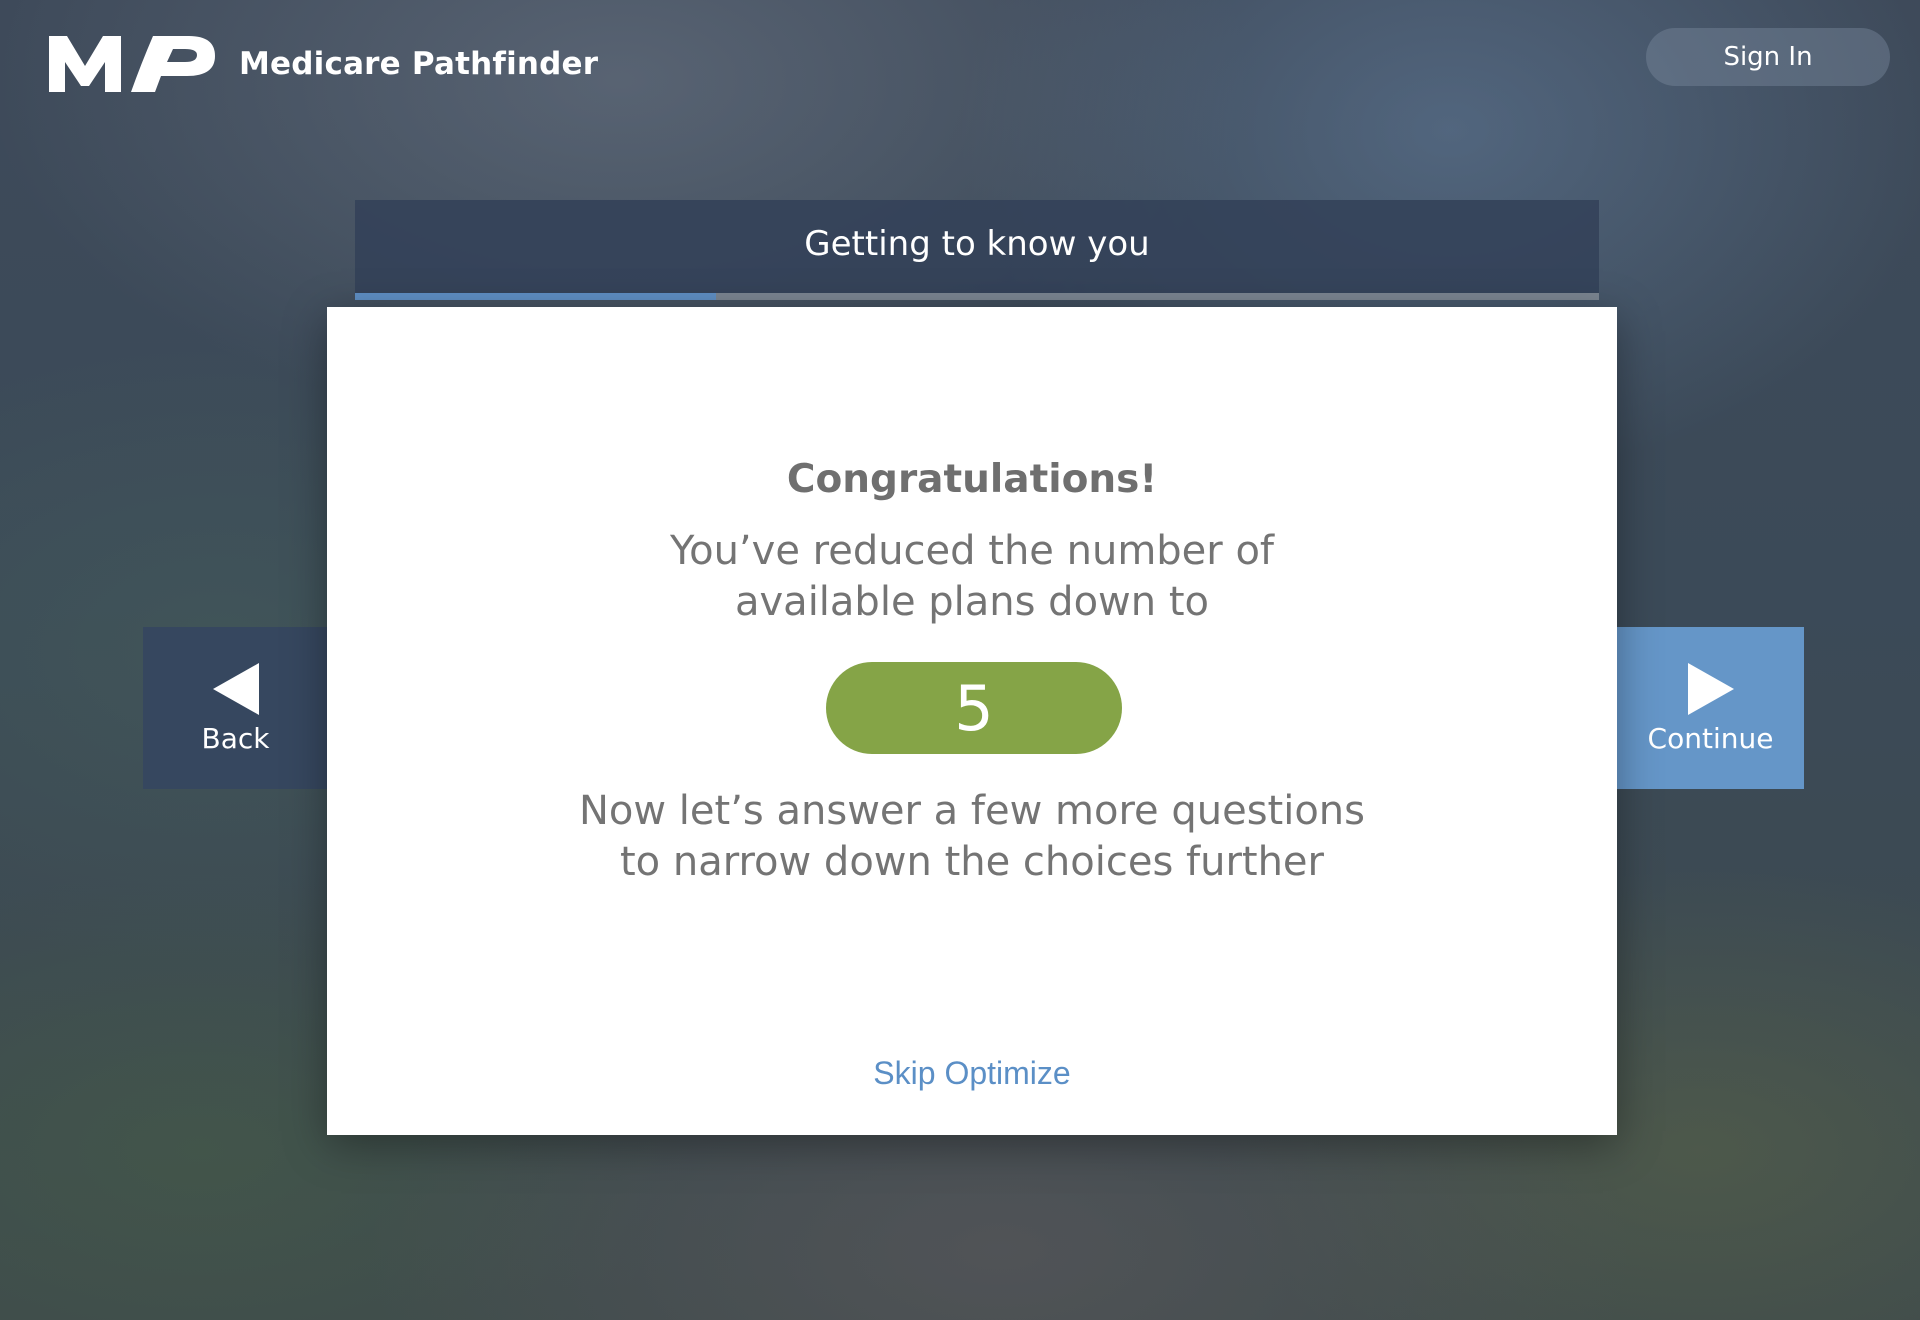  What do you see at coordinates (974, 708) in the screenshot?
I see `plan-count-badge: 5` at bounding box center [974, 708].